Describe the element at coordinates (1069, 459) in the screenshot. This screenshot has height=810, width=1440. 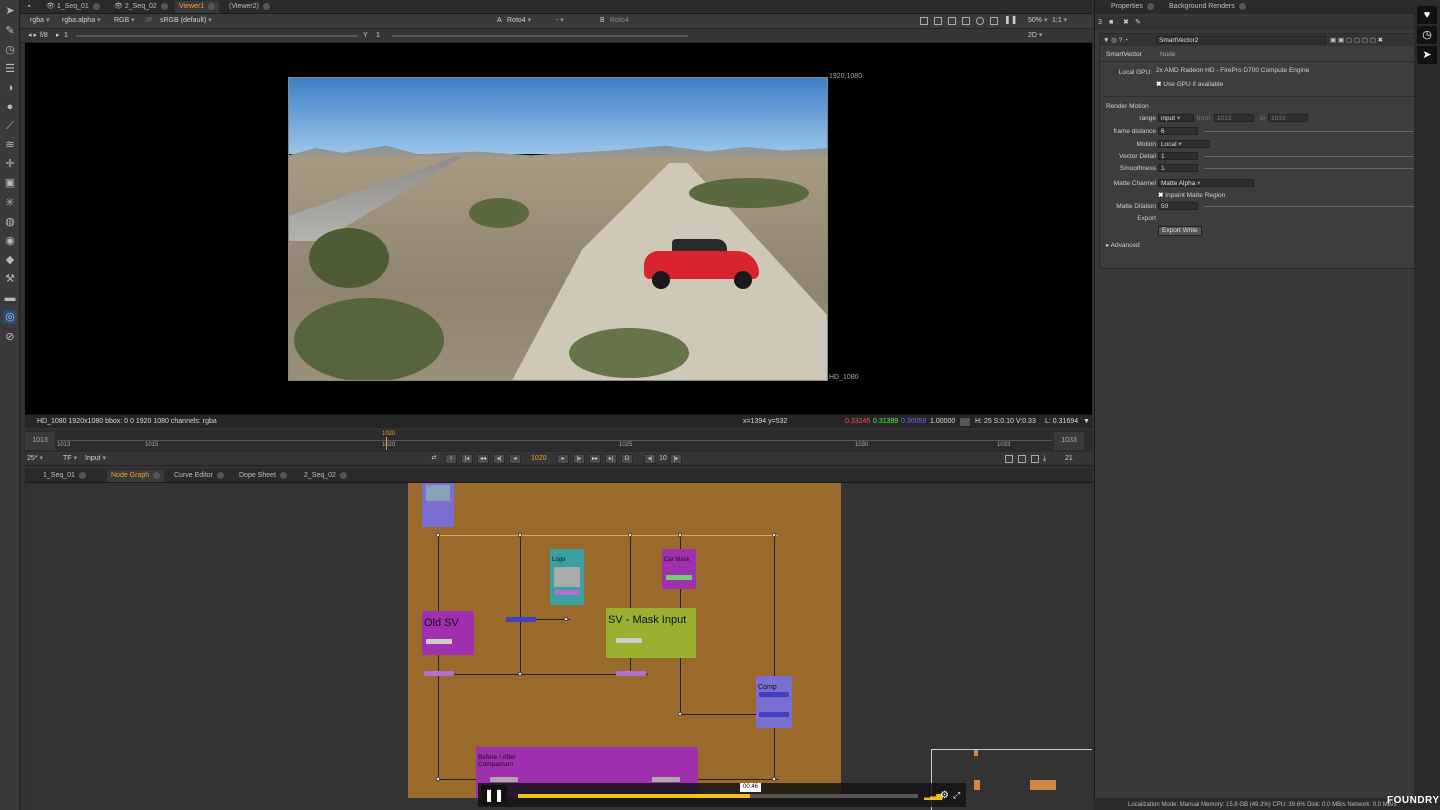
I see `end-frame: 21` at that location.